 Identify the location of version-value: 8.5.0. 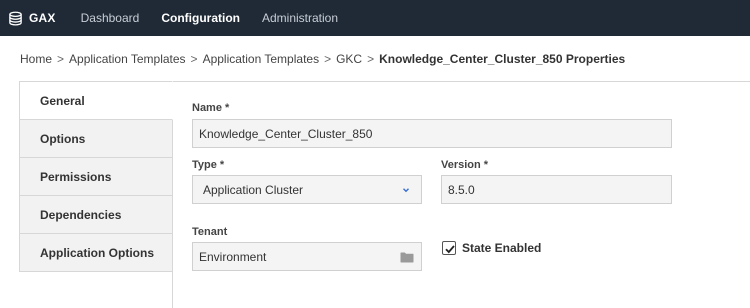
(461, 189).